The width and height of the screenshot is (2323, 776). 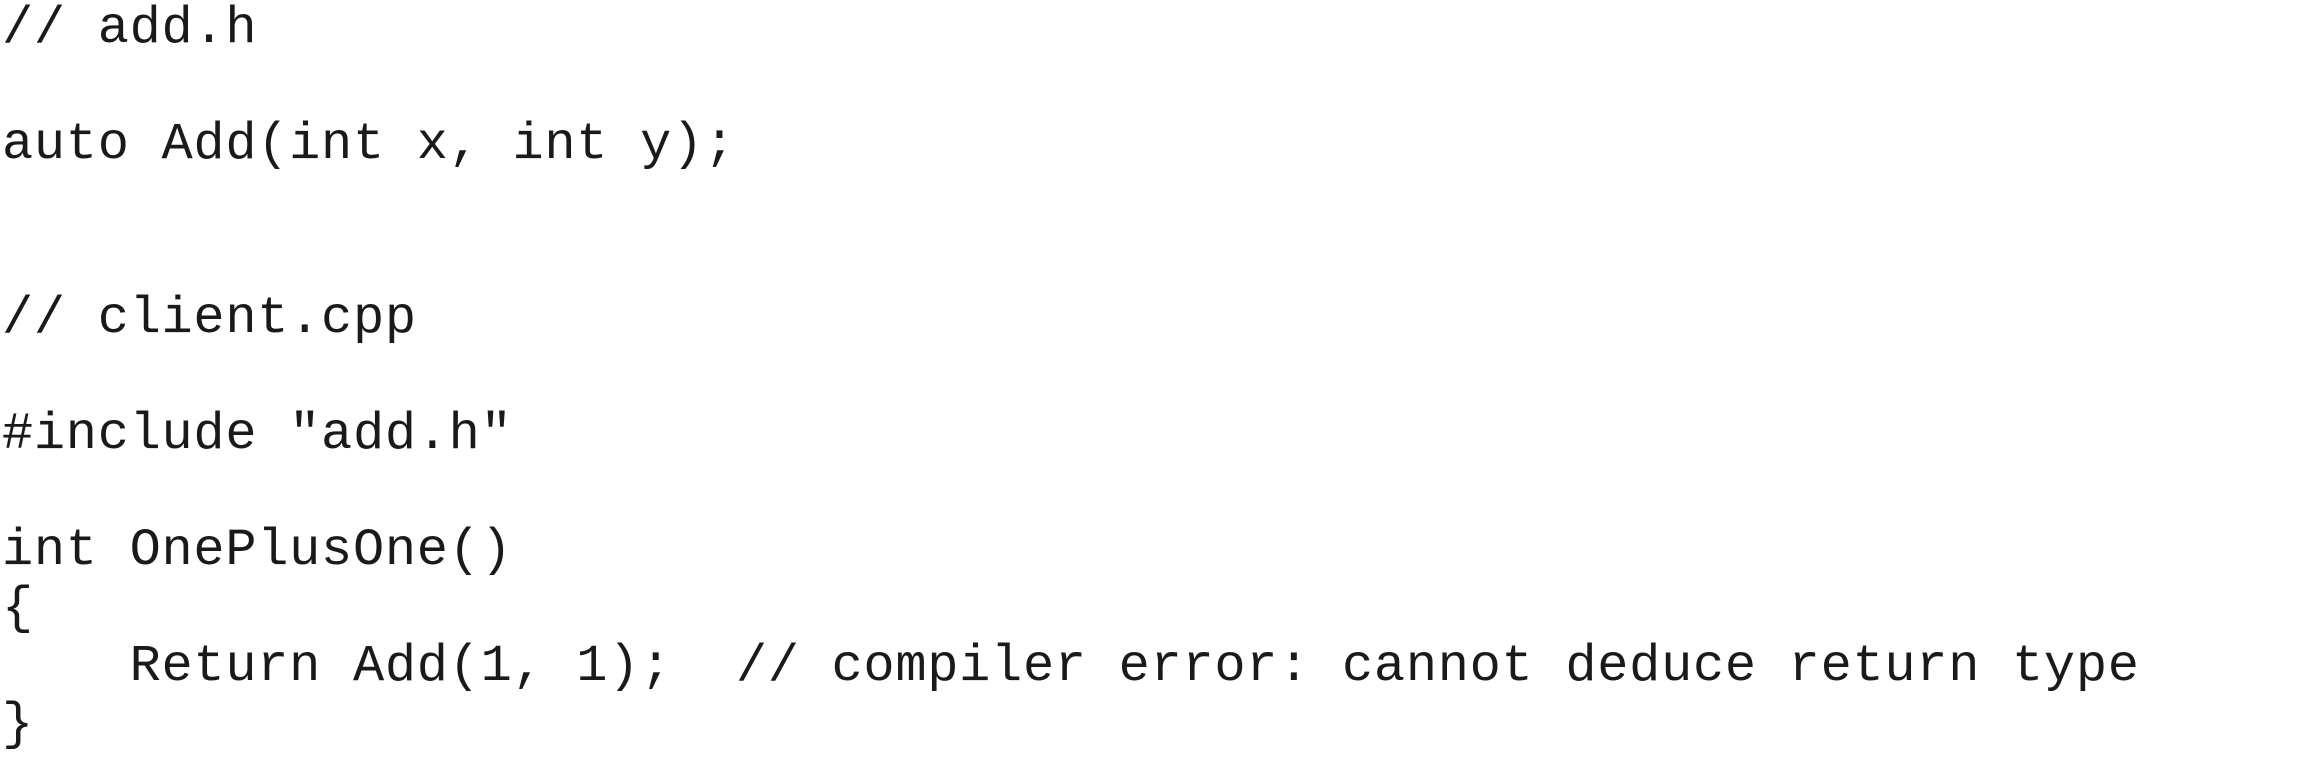 I want to click on code-line-declaration: auto Add(int x, int y);, so click(x=369, y=144).